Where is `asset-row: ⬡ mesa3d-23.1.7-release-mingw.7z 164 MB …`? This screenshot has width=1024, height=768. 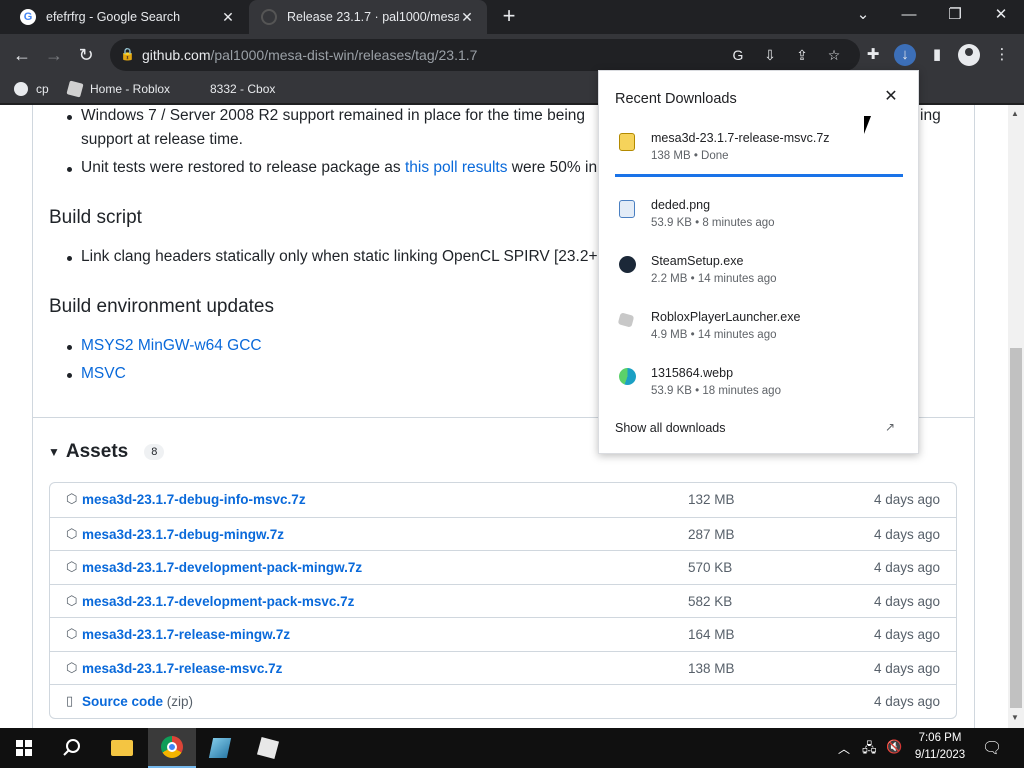
asset-row: ⬡ mesa3d-23.1.7-release-mingw.7z 164 MB … is located at coordinates (503, 634).